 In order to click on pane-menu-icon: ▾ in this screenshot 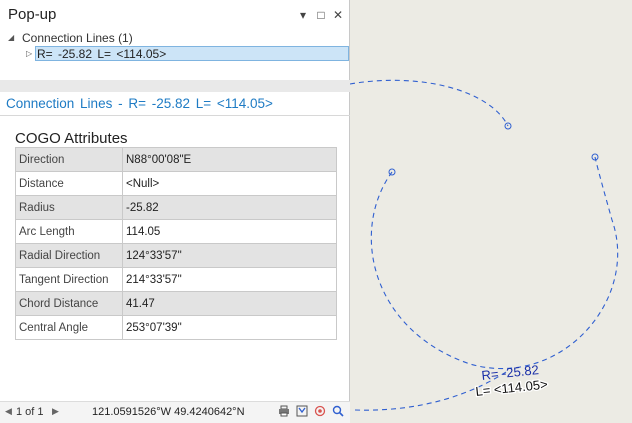, I will do `click(303, 15)`.